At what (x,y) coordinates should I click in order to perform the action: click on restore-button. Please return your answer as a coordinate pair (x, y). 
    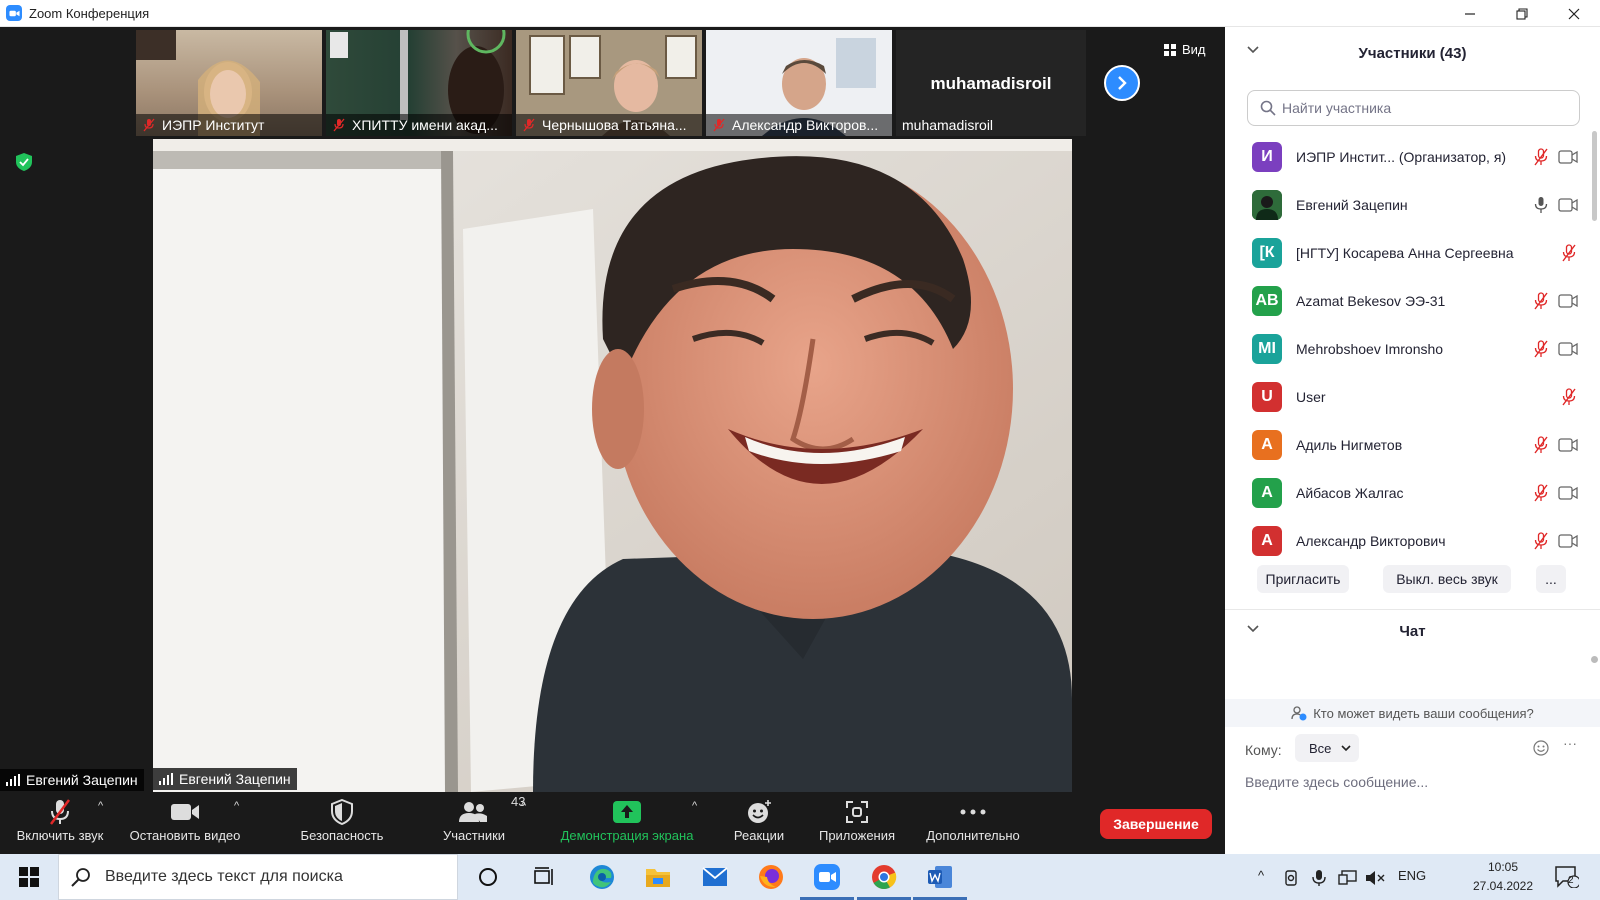
    Looking at the image, I should click on (1522, 13).